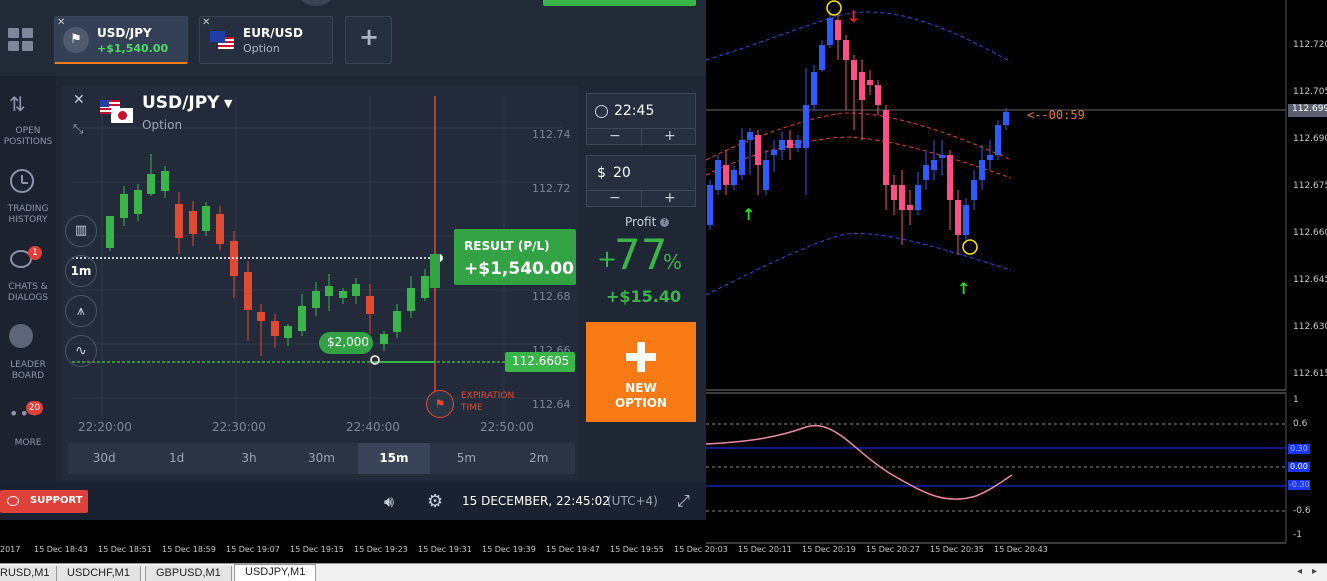 The image size is (1327, 581). What do you see at coordinates (394, 458) in the screenshot?
I see `timeframe-15m: 15m` at bounding box center [394, 458].